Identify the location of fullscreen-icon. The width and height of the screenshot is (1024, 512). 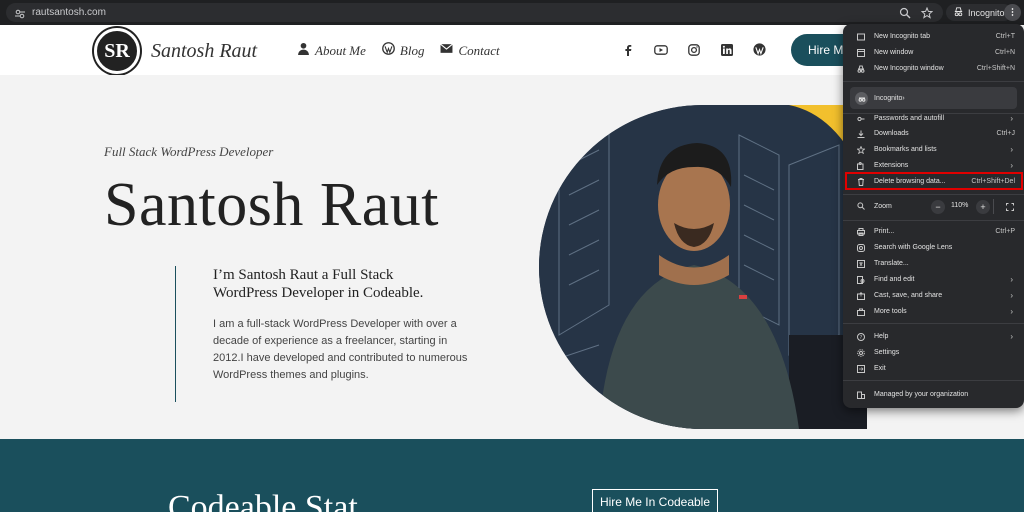
(1010, 207).